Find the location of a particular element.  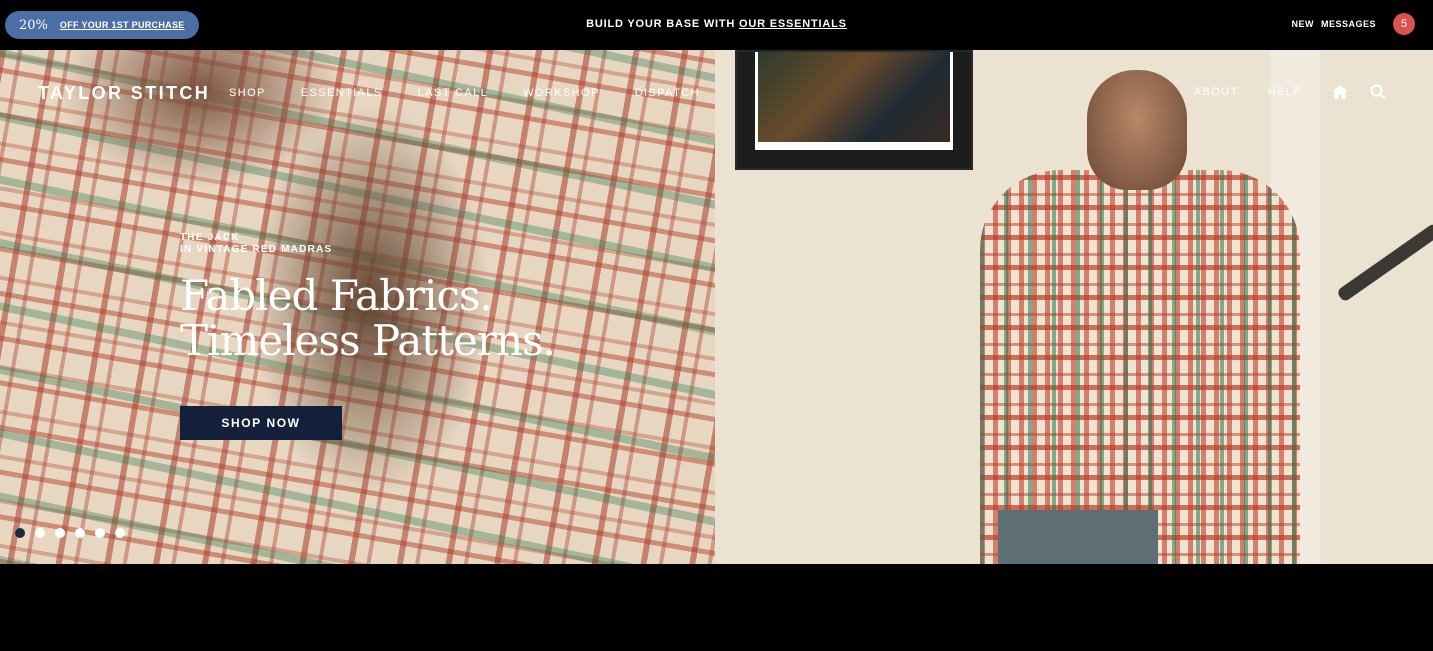

nav-dispatch: DISPATCH is located at coordinates (667, 93).